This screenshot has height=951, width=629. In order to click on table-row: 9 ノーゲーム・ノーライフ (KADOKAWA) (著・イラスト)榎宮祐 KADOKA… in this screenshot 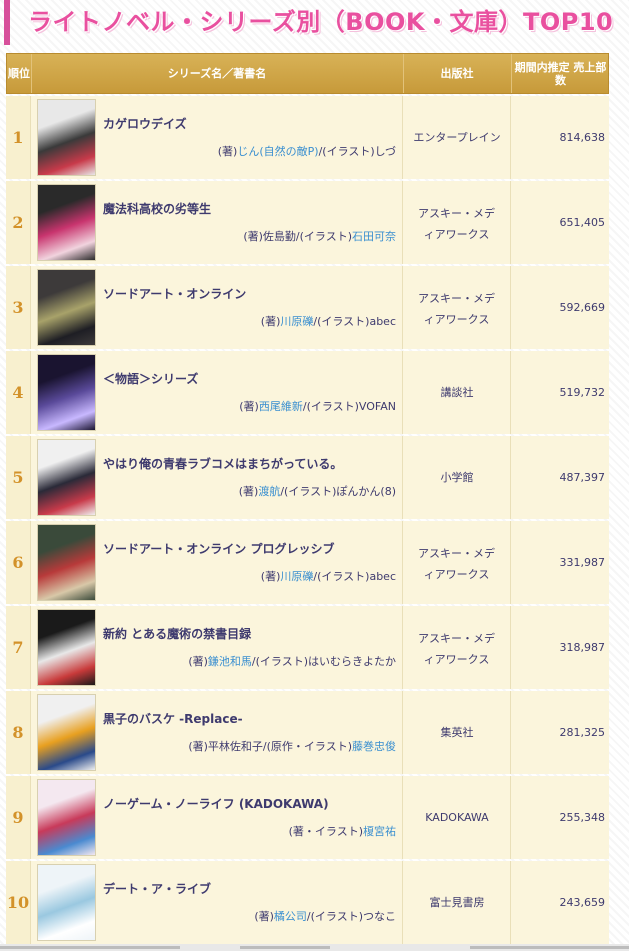, I will do `click(307, 817)`.